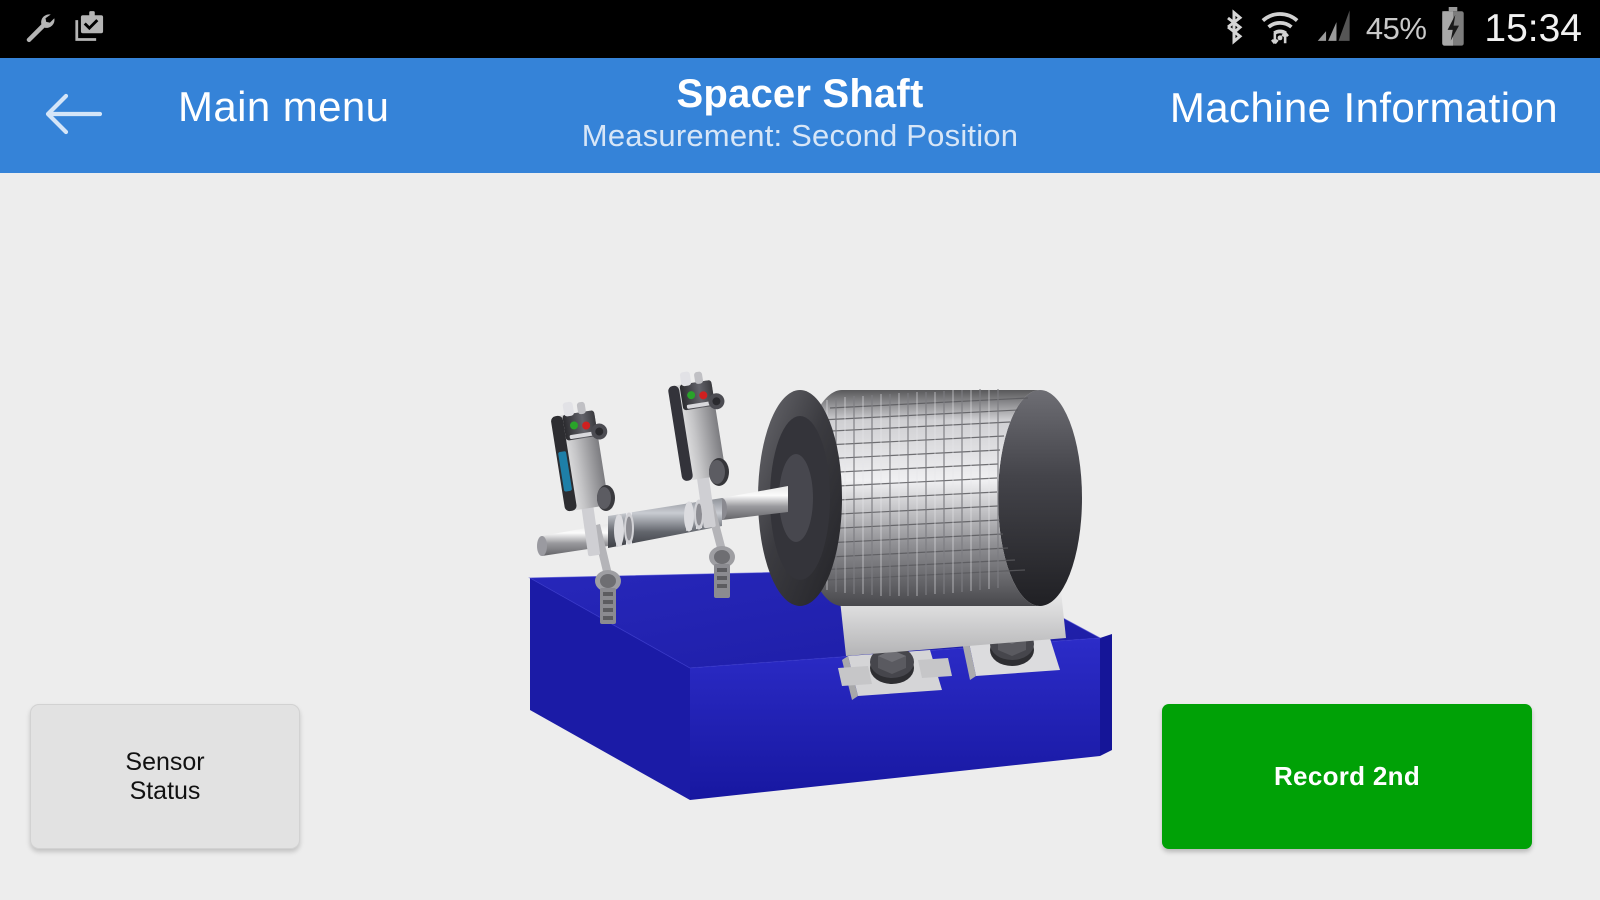 This screenshot has width=1600, height=900. I want to click on record-button: Record 2nd, so click(1347, 776).